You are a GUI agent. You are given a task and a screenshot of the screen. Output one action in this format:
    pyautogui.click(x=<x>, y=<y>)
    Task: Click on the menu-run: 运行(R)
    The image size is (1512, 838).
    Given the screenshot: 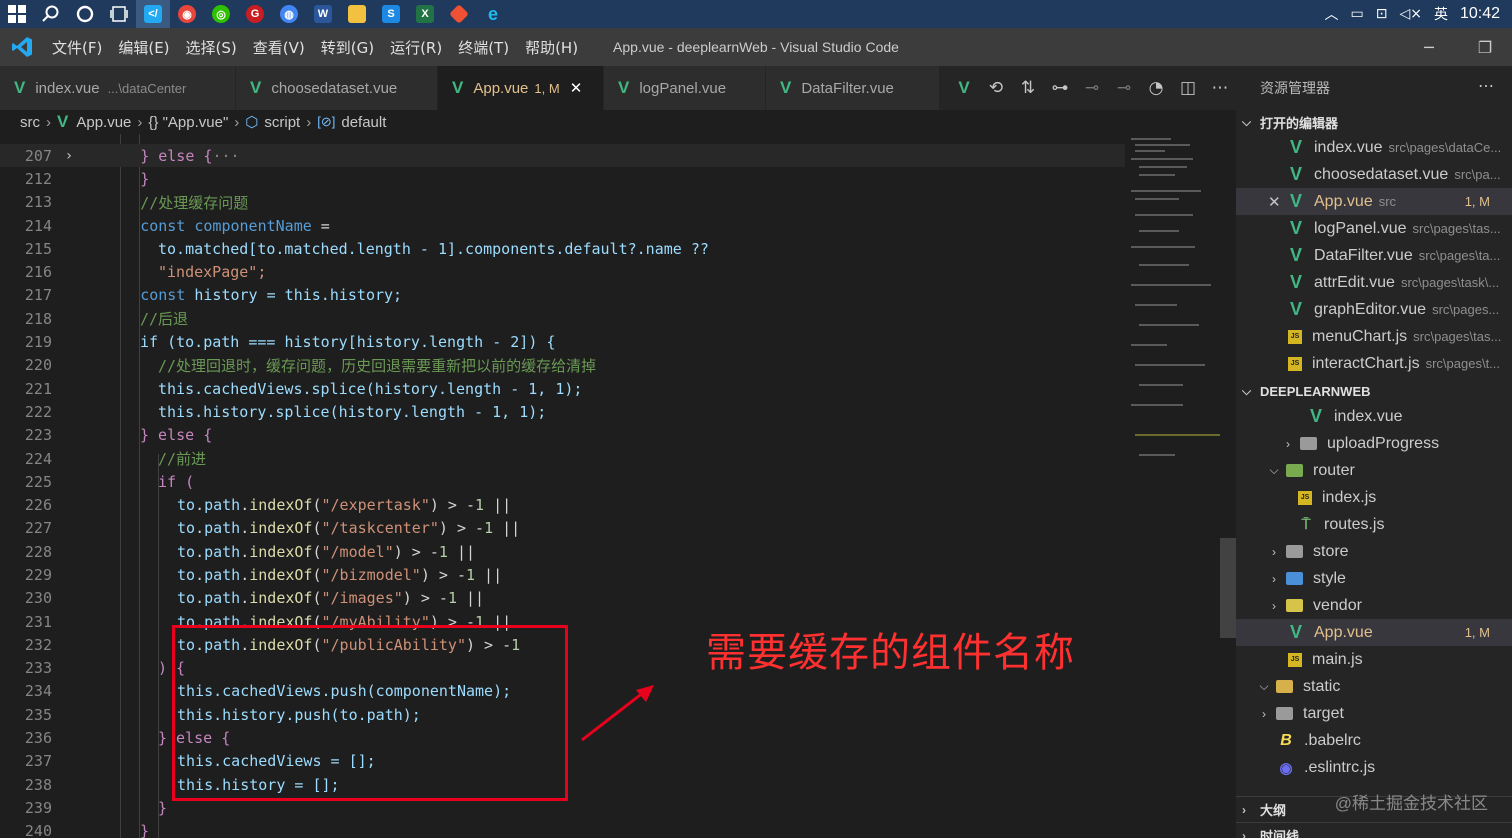 What is the action you would take?
    pyautogui.click(x=416, y=47)
    